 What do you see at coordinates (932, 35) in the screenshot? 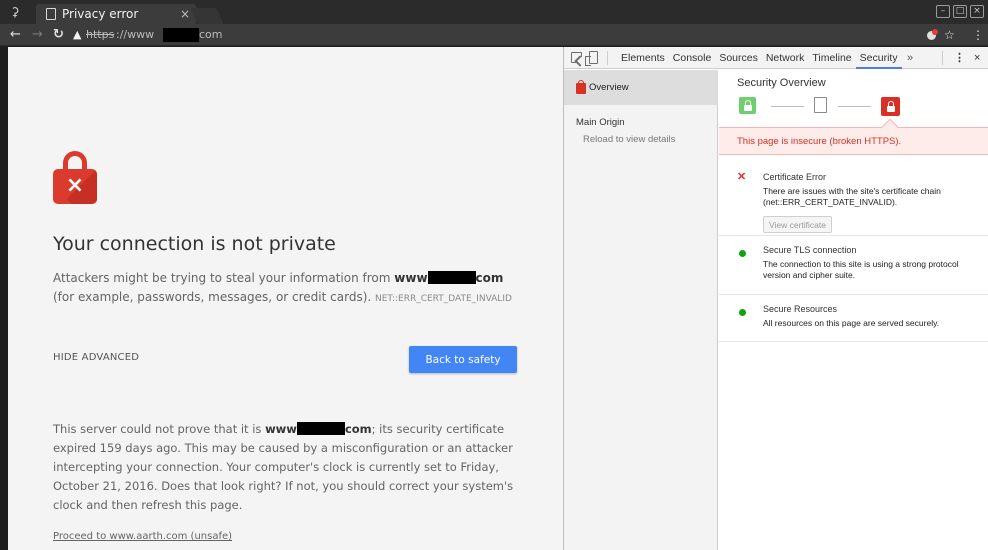
I see `extension-icon` at bounding box center [932, 35].